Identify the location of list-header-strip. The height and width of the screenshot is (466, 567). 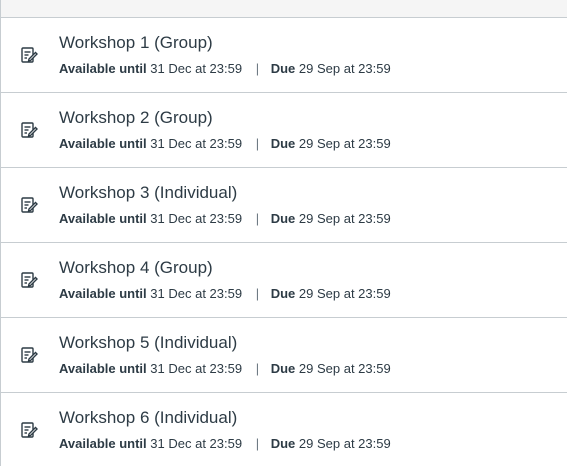
(284, 9).